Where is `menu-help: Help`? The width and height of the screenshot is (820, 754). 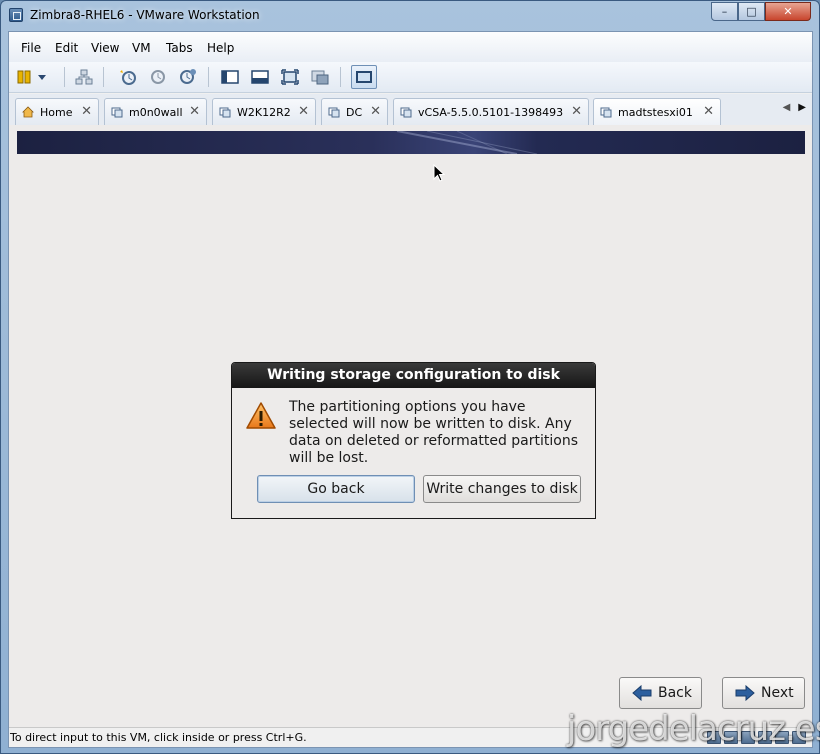 menu-help: Help is located at coordinates (220, 48).